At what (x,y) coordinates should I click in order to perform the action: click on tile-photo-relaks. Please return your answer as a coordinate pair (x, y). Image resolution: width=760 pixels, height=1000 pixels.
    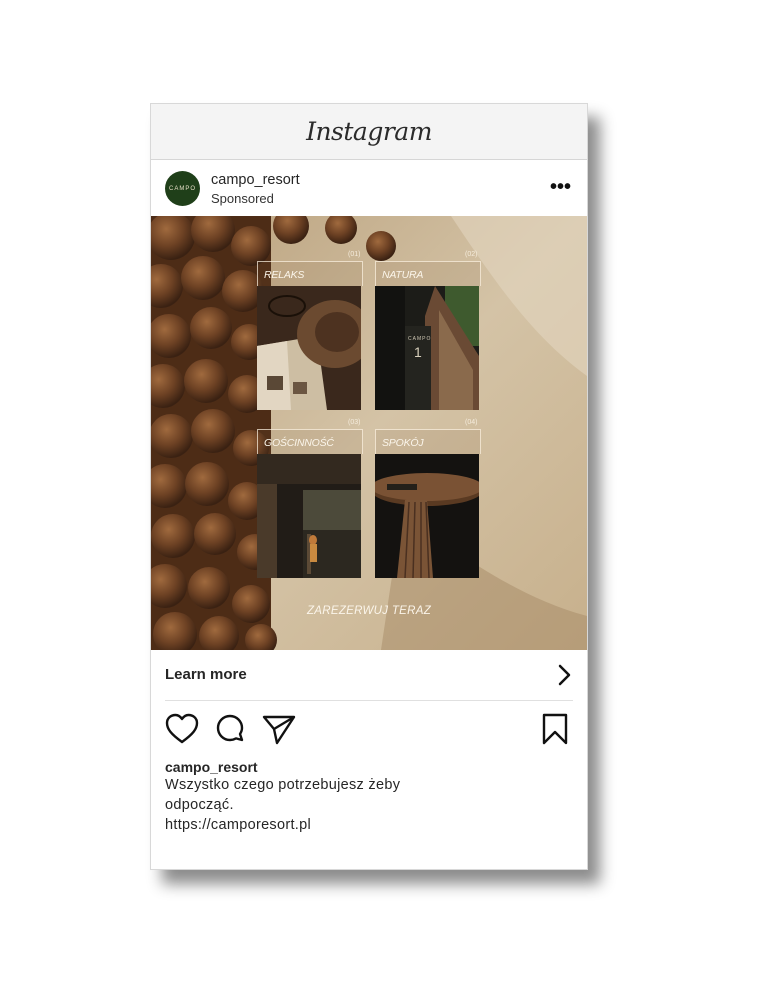
    Looking at the image, I should click on (309, 348).